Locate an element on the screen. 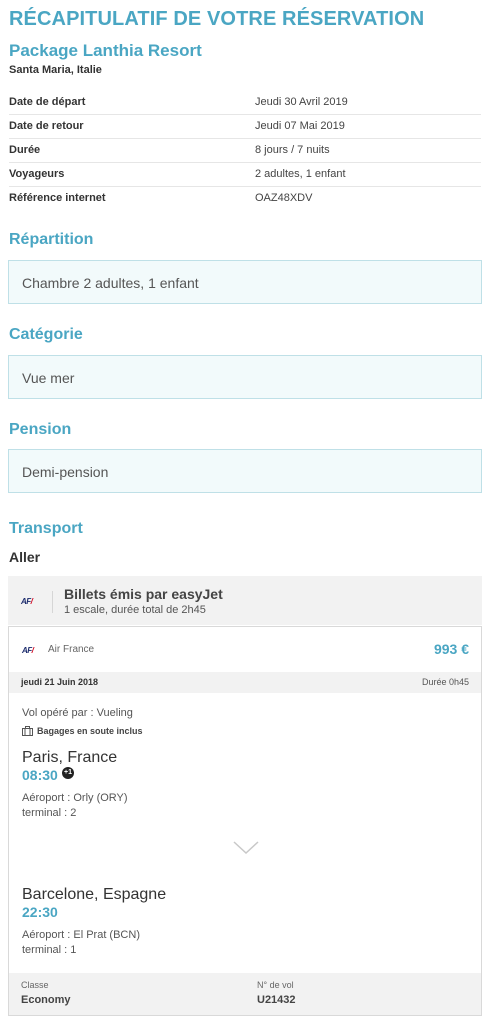 The height and width of the screenshot is (1024, 490). categorie-title: Catégorie is located at coordinates (46, 334).